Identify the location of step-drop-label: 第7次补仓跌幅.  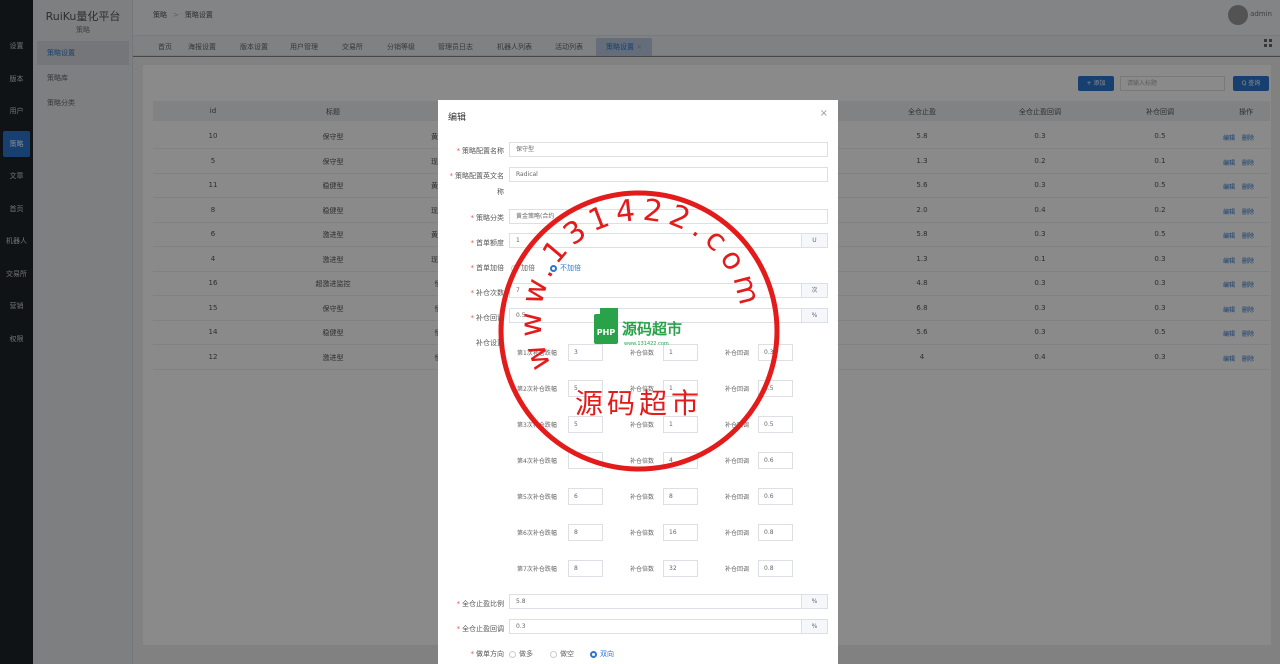
(537, 569).